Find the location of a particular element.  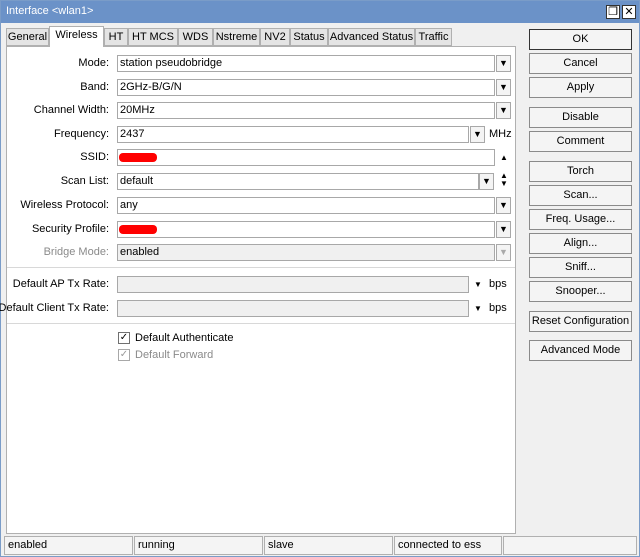

cancel-button: Cancel is located at coordinates (580, 63).